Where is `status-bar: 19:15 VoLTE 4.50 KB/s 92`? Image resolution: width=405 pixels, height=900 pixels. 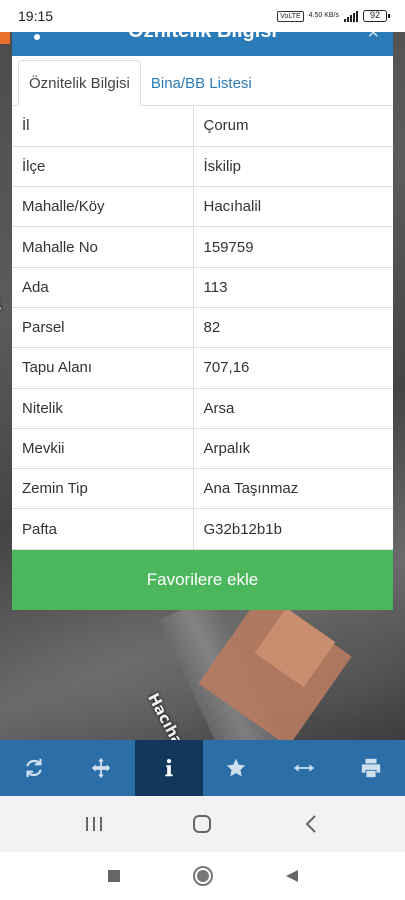
status-bar: 19:15 VoLTE 4.50 KB/s 92 is located at coordinates (202, 16).